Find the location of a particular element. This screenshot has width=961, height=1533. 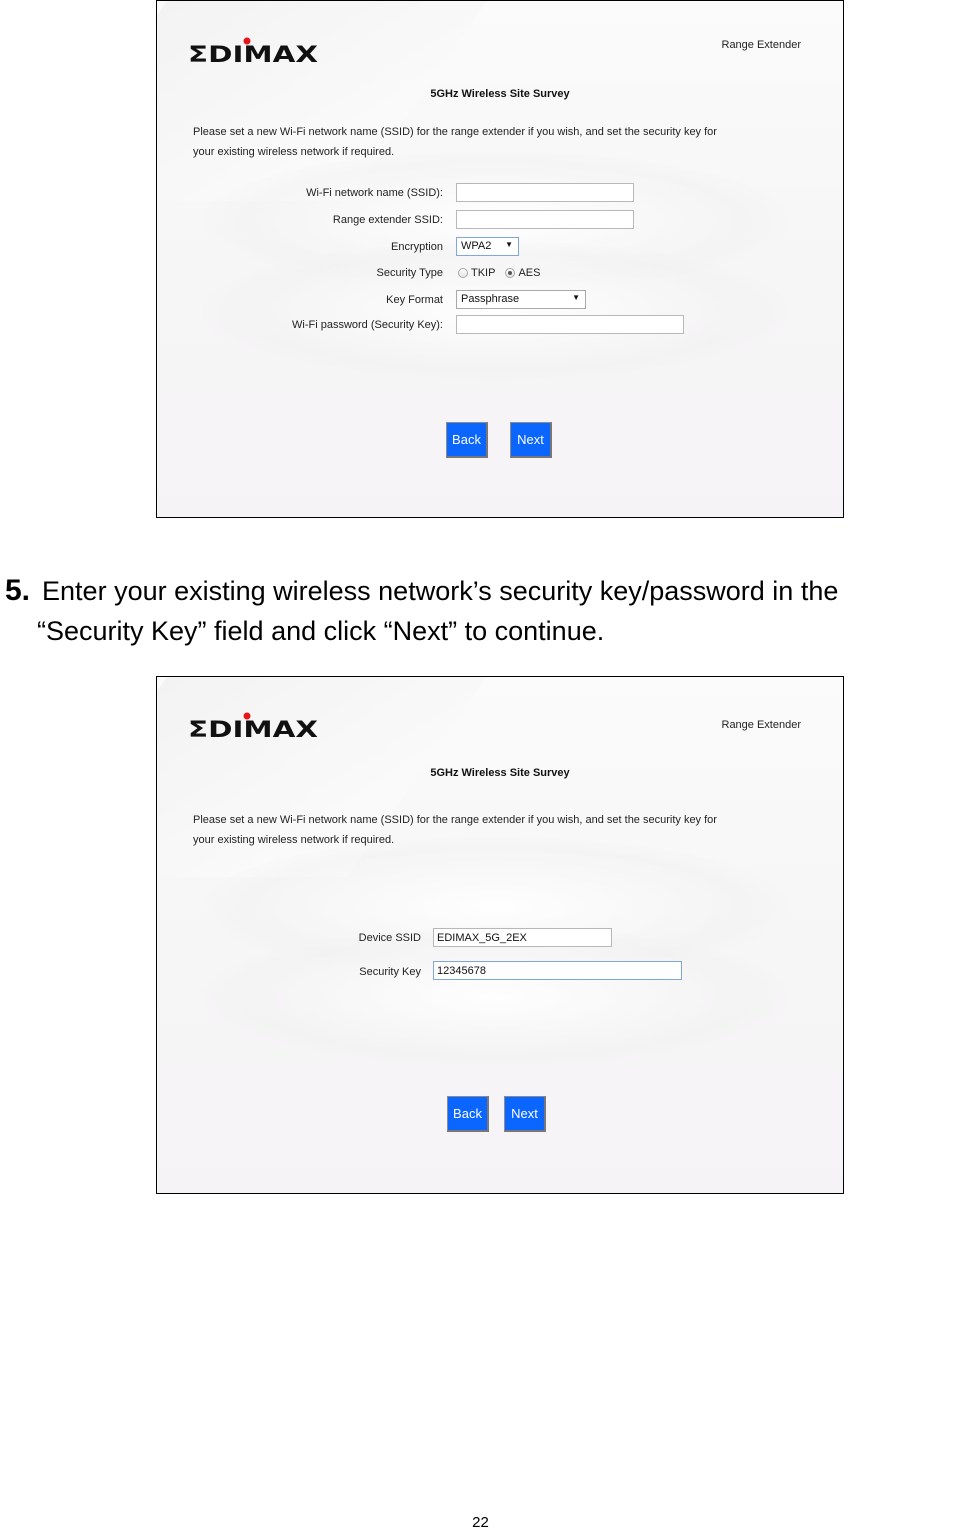

password-label: Wi-Fi password (Security Key): is located at coordinates (367, 325).